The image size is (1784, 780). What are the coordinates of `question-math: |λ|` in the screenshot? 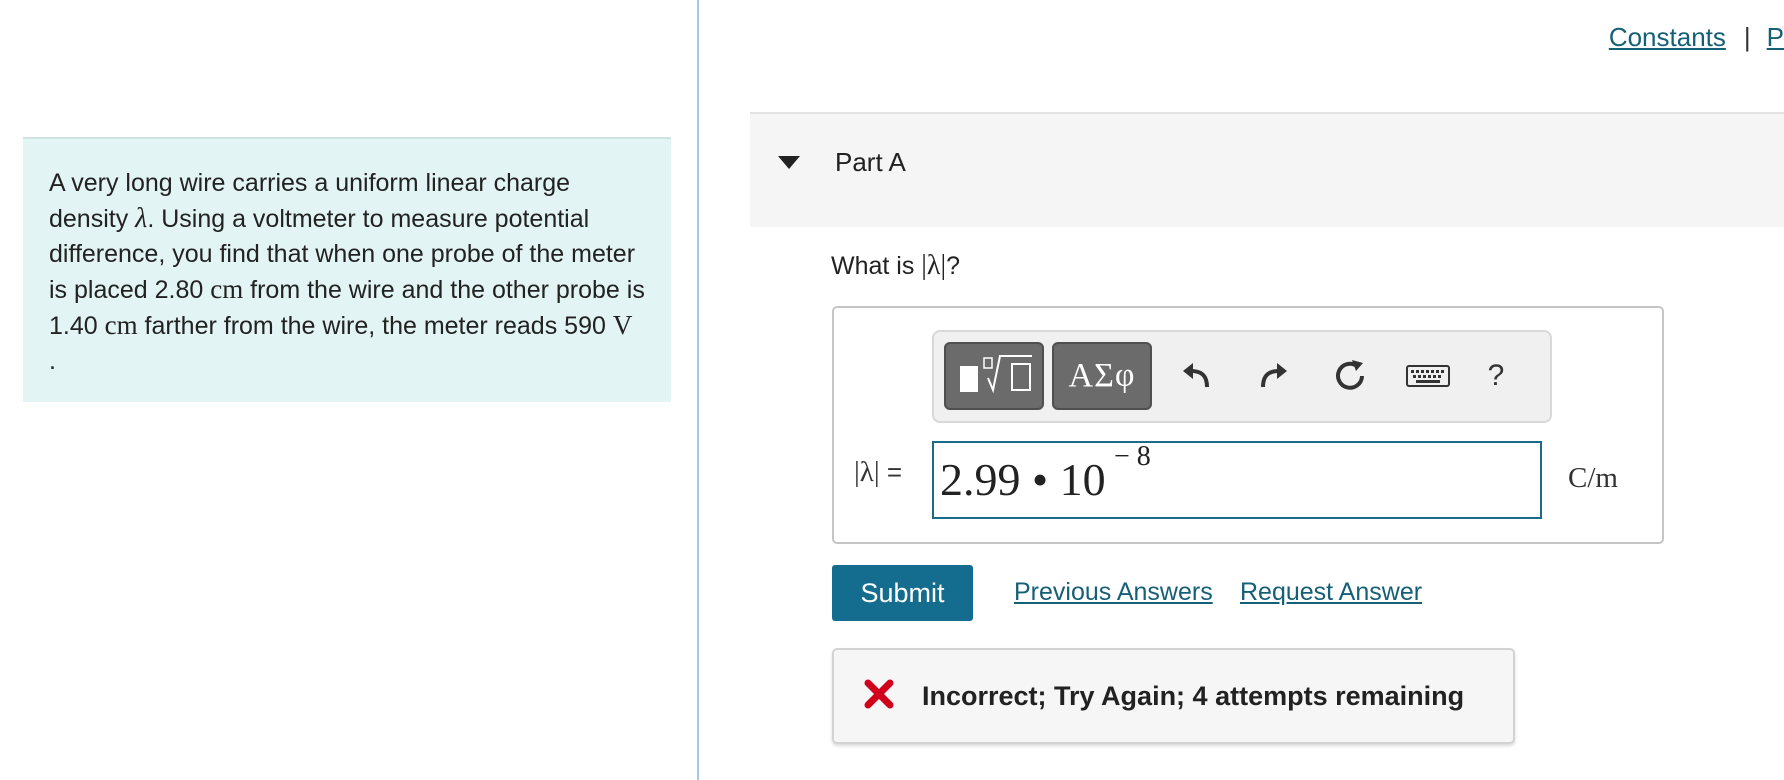 It's located at (934, 265).